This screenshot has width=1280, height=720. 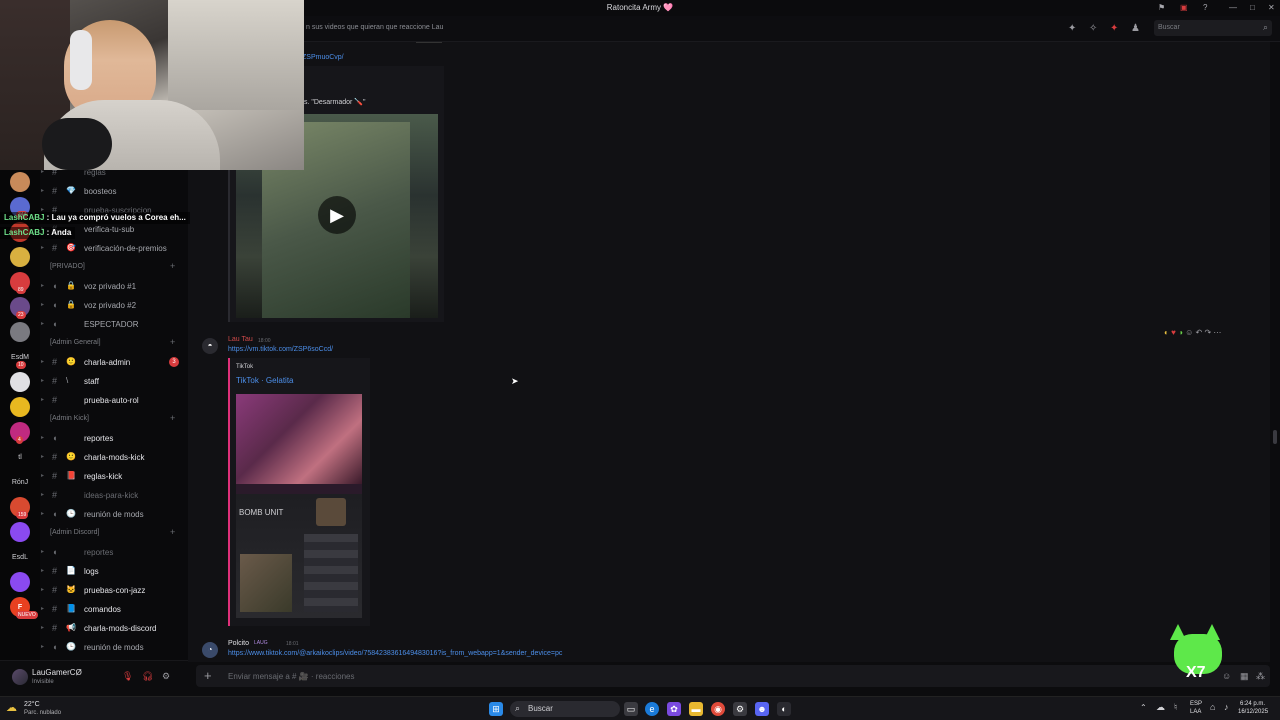 What do you see at coordinates (1213, 28) in the screenshot?
I see `search-input: Buscar ⌕` at bounding box center [1213, 28].